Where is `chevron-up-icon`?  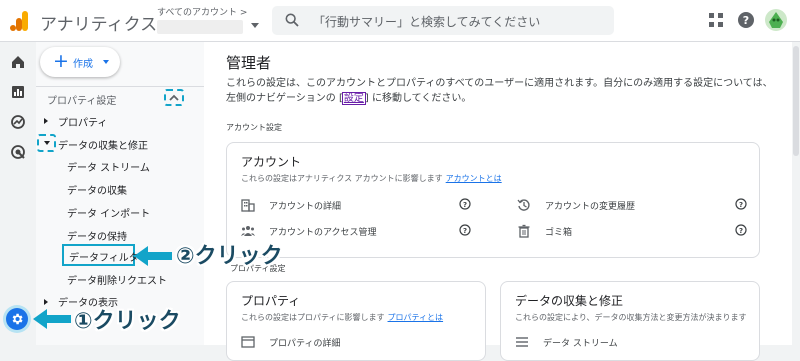
chevron-up-icon is located at coordinates (174, 97).